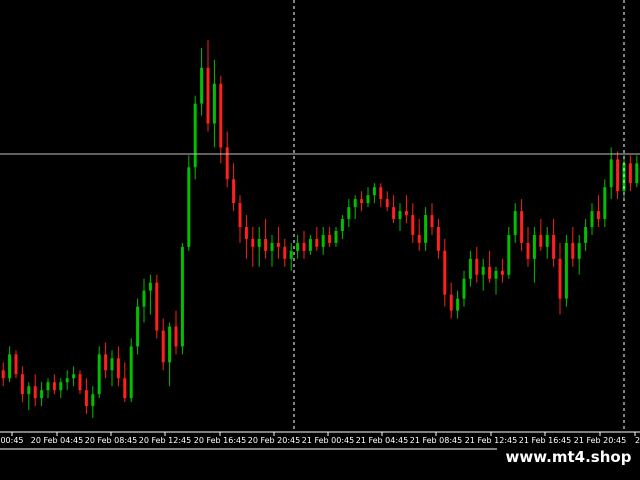 Image resolution: width=640 pixels, height=480 pixels. I want to click on x-tick-label: 20 Feb 20:45, so click(274, 440).